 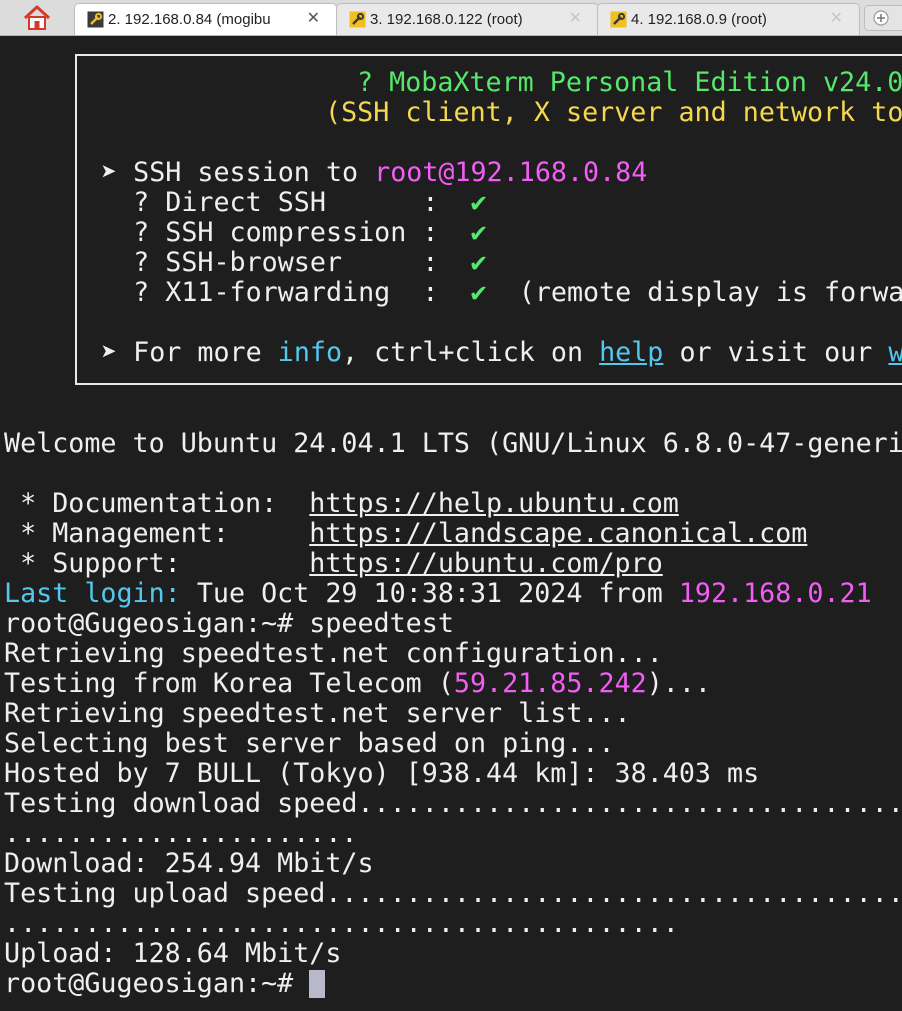 I want to click on tab-session-2: 2. 192.168.0.84 (mogibu ✕, so click(x=205, y=19).